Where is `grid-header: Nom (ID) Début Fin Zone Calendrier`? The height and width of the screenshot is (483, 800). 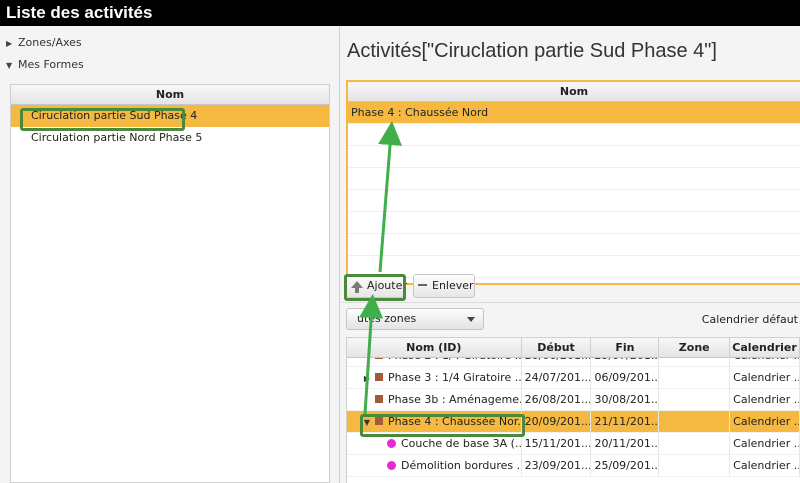 grid-header: Nom (ID) Début Fin Zone Calendrier is located at coordinates (573, 348).